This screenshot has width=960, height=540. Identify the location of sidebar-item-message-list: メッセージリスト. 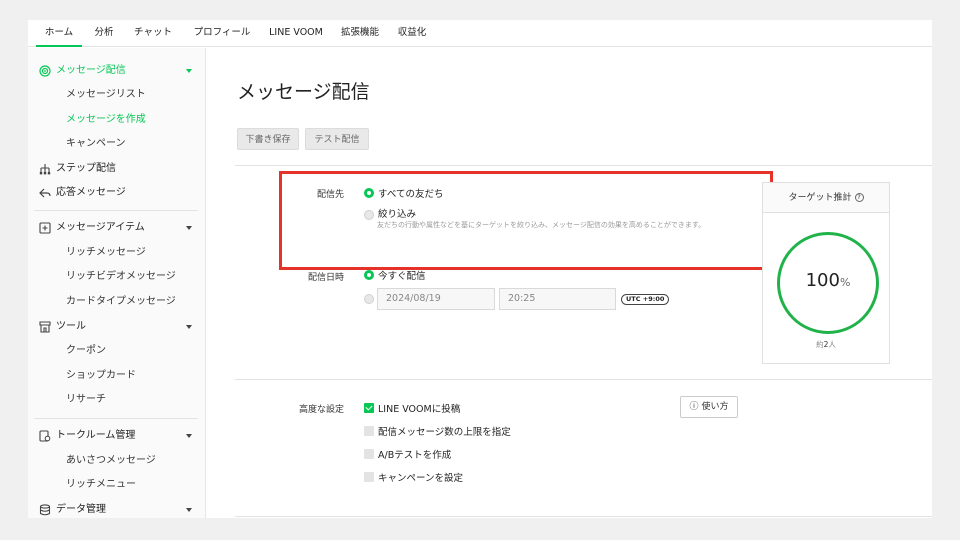
(117, 95).